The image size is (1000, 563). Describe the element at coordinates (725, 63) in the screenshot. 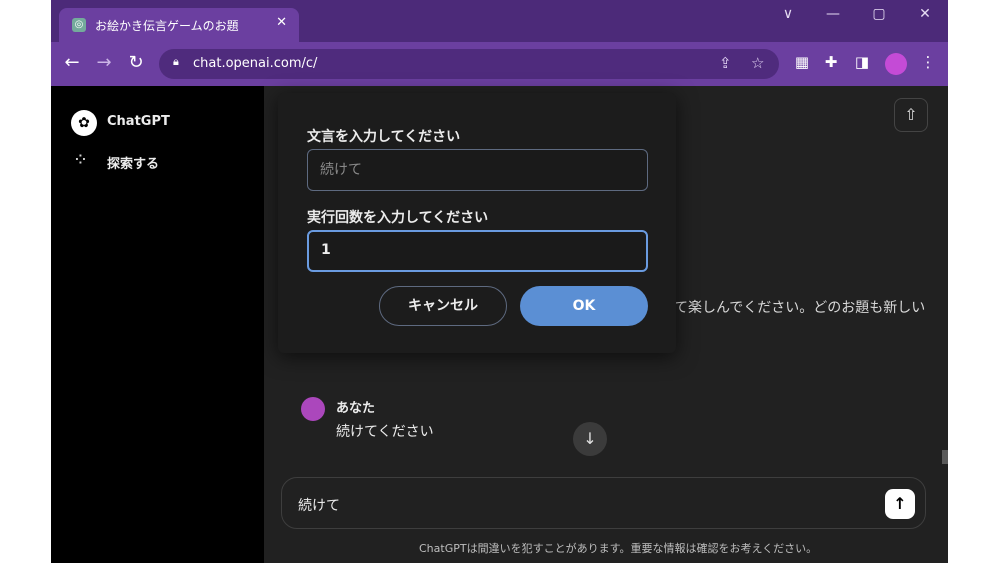

I see `share-page-icon: ⇪` at that location.